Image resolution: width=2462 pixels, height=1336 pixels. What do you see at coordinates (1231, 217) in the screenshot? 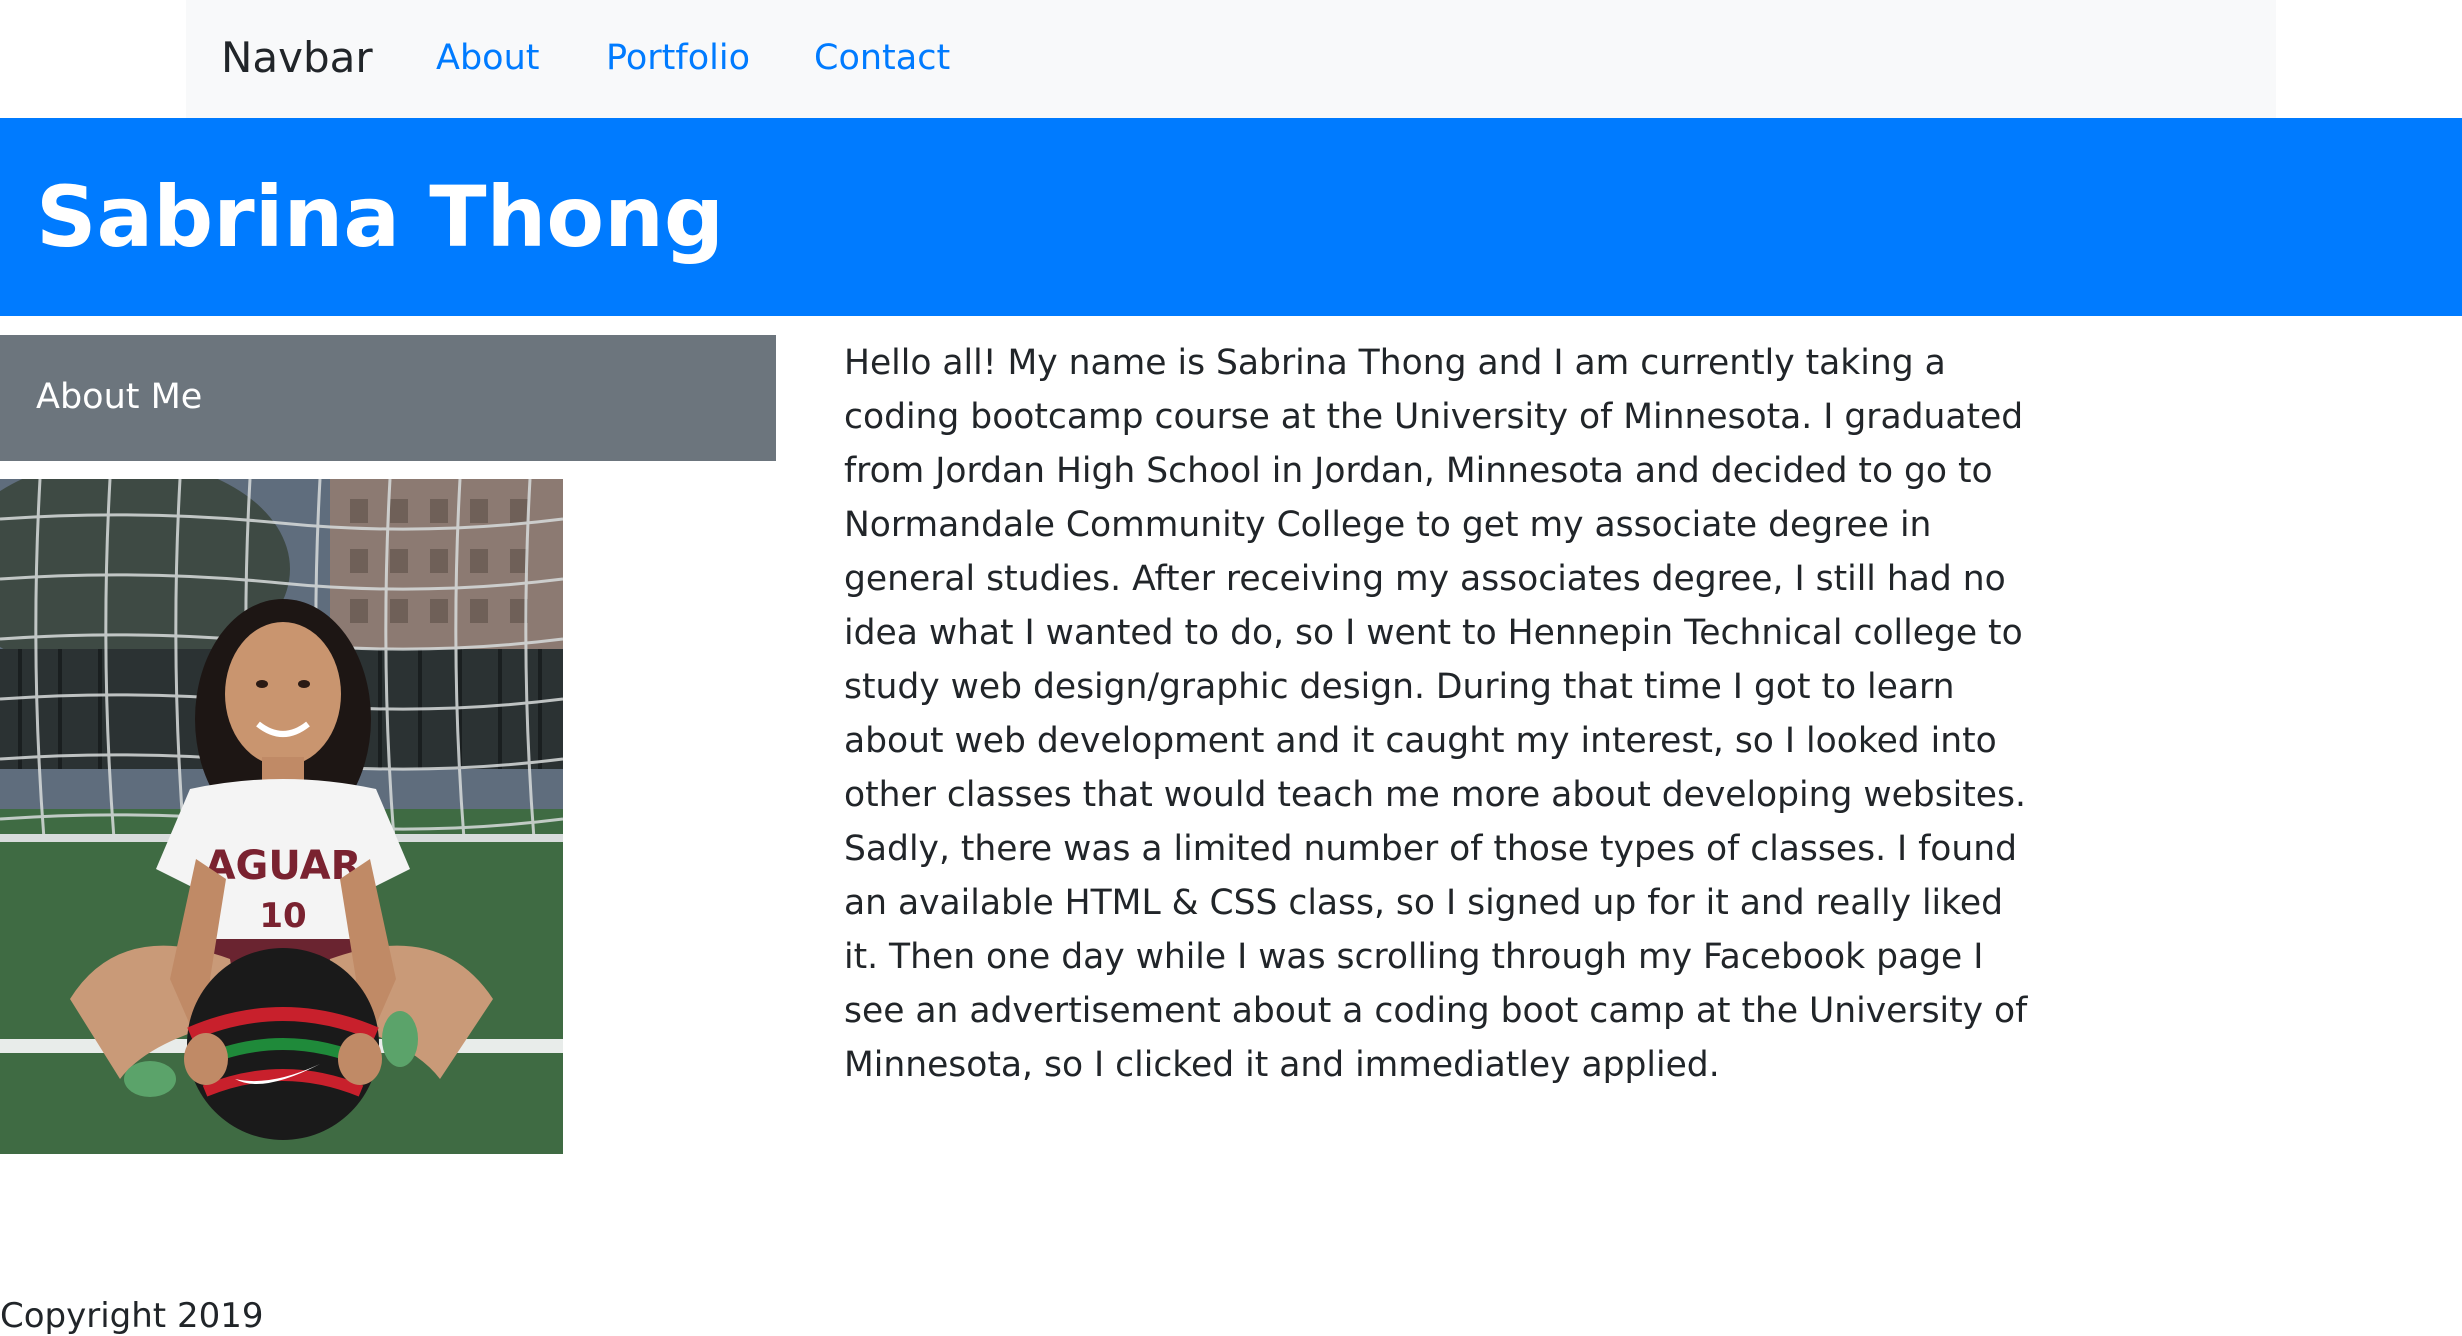
I see `page-header: Sabrina Thong` at bounding box center [1231, 217].